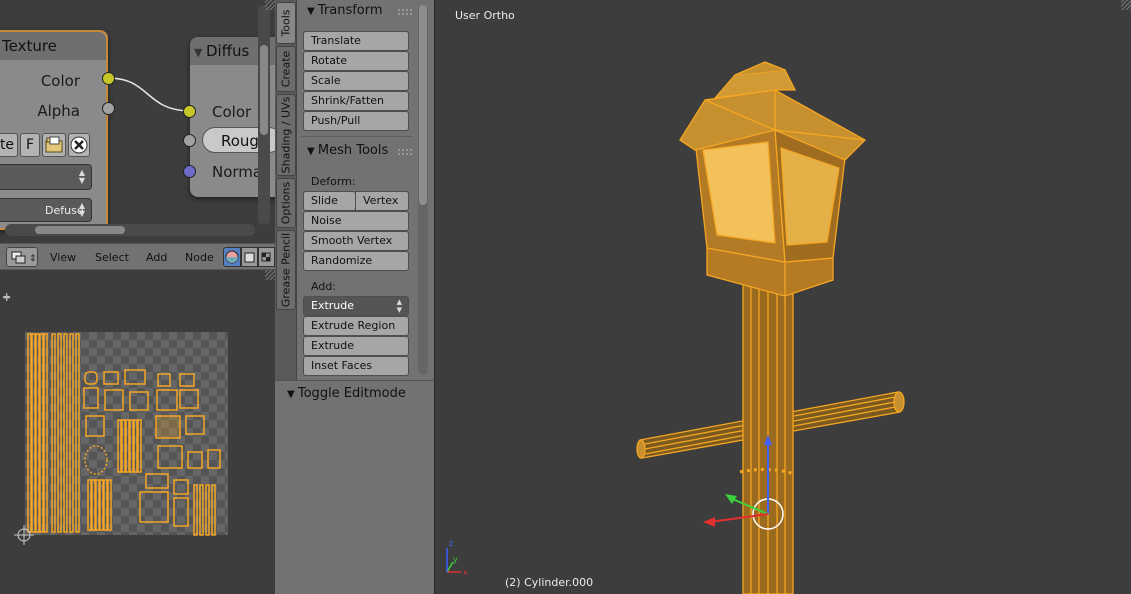 The width and height of the screenshot is (1131, 594). What do you see at coordinates (286, 69) in the screenshot?
I see `tab-create: Create` at bounding box center [286, 69].